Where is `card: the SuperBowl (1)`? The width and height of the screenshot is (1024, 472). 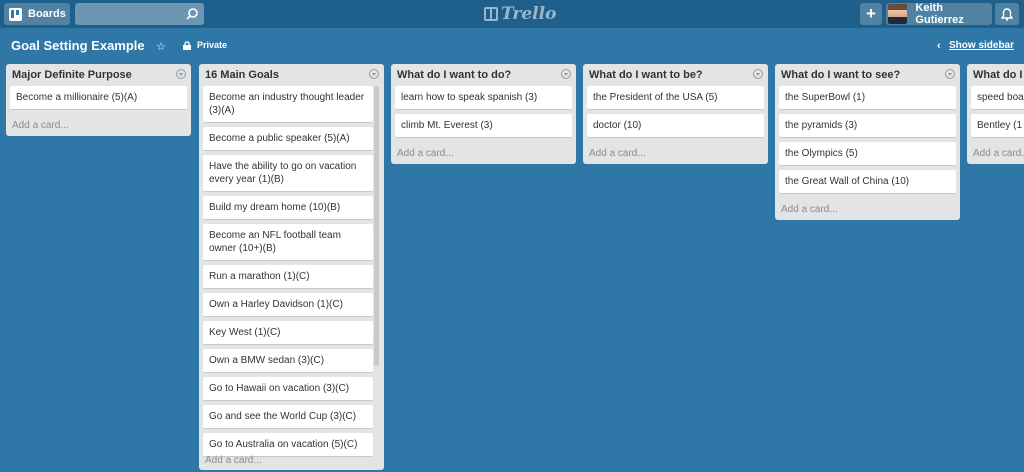
card: the SuperBowl (1) is located at coordinates (867, 98).